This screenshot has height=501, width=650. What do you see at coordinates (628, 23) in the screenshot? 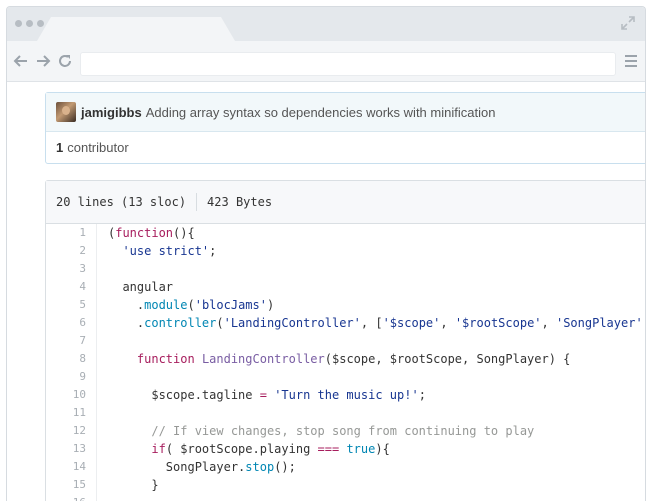
I see `expand-icon` at bounding box center [628, 23].